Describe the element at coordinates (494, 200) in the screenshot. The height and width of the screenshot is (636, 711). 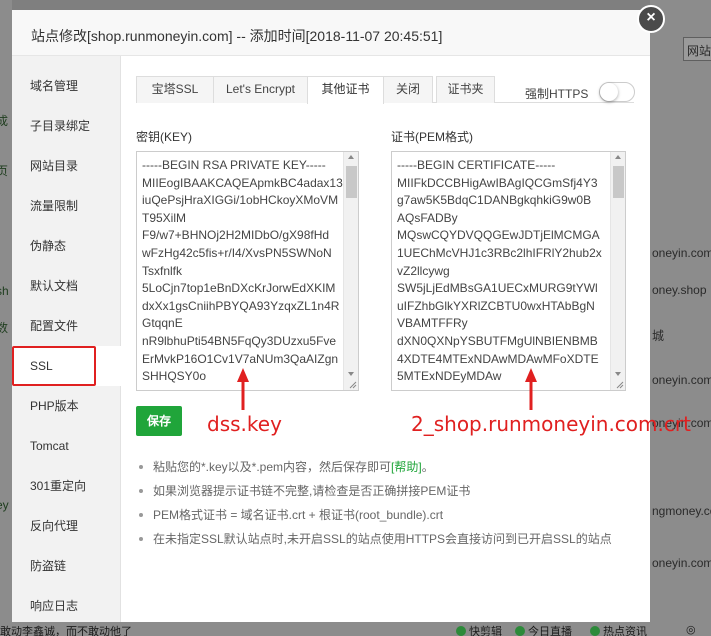
I see `text-line: g7aw5K5BdqC1DANBgkqhkiG9w0B` at that location.